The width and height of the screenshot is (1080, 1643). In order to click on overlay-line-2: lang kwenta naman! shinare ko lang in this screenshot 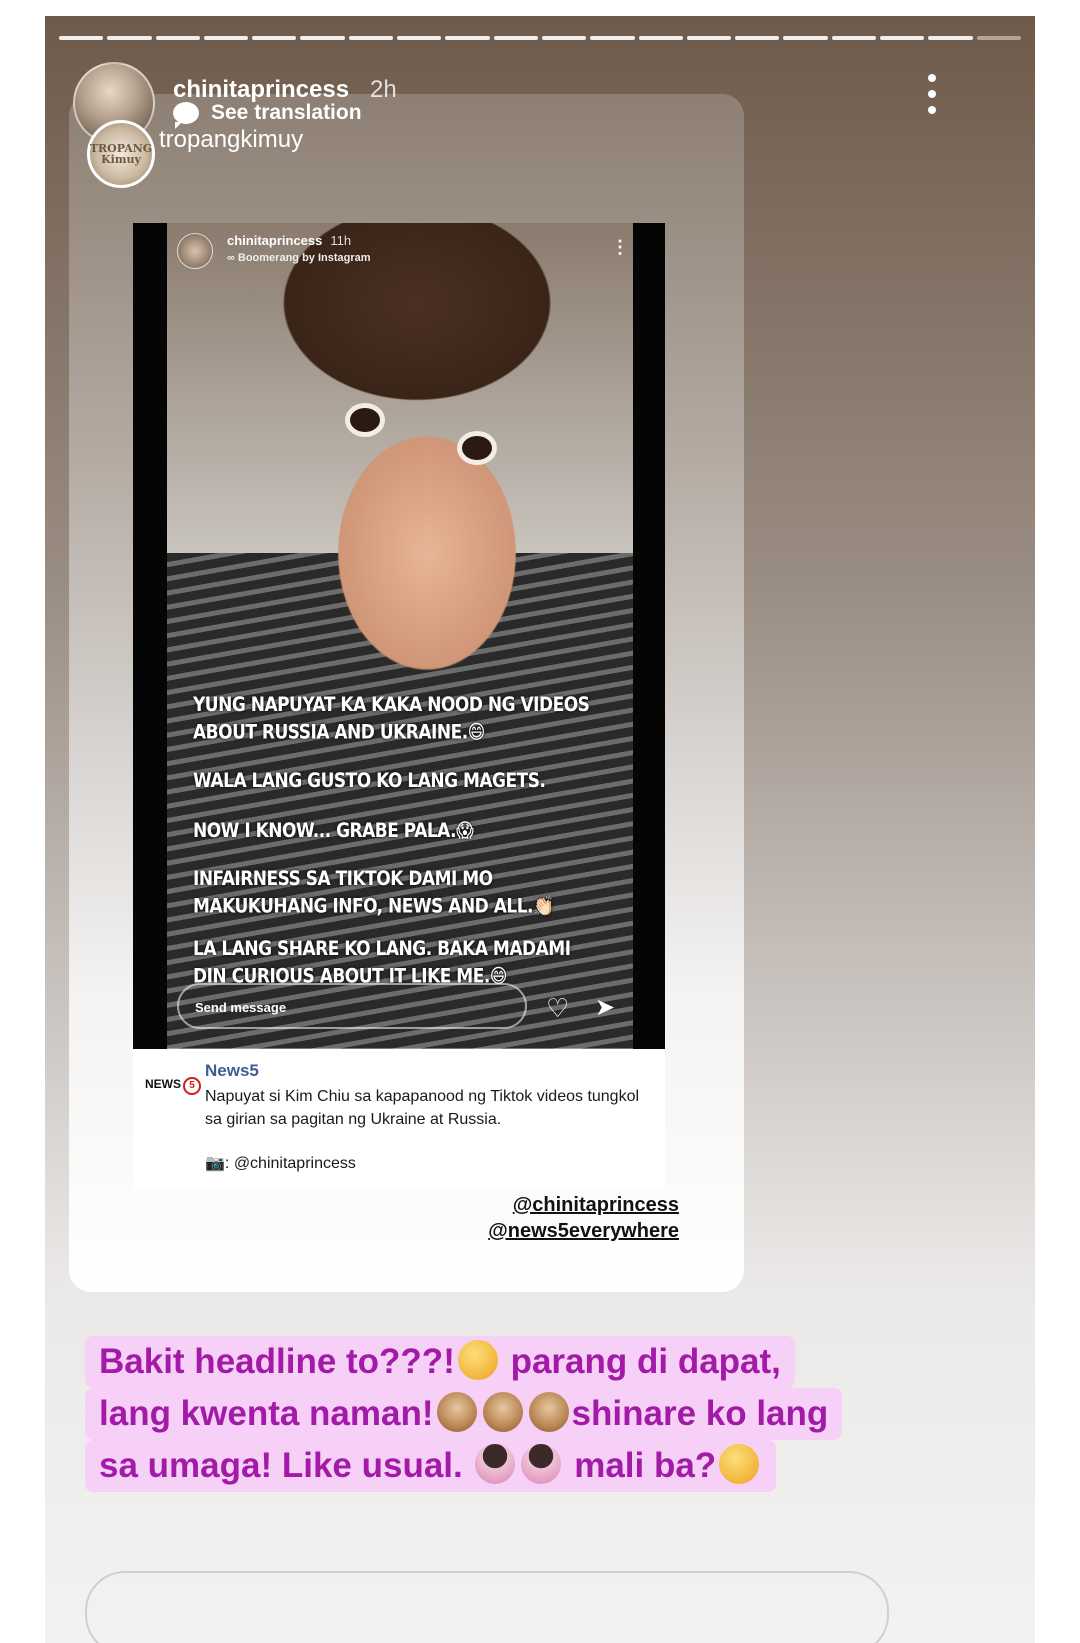, I will do `click(464, 1414)`.